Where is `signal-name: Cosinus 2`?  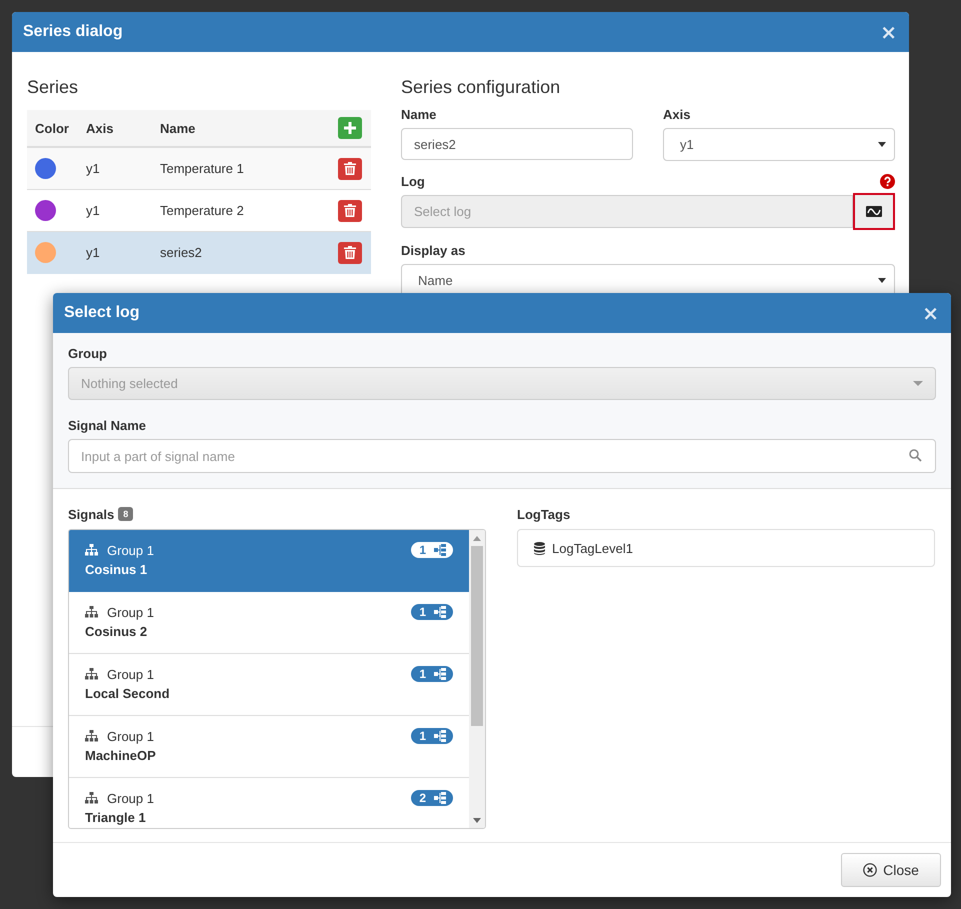 signal-name: Cosinus 2 is located at coordinates (116, 631).